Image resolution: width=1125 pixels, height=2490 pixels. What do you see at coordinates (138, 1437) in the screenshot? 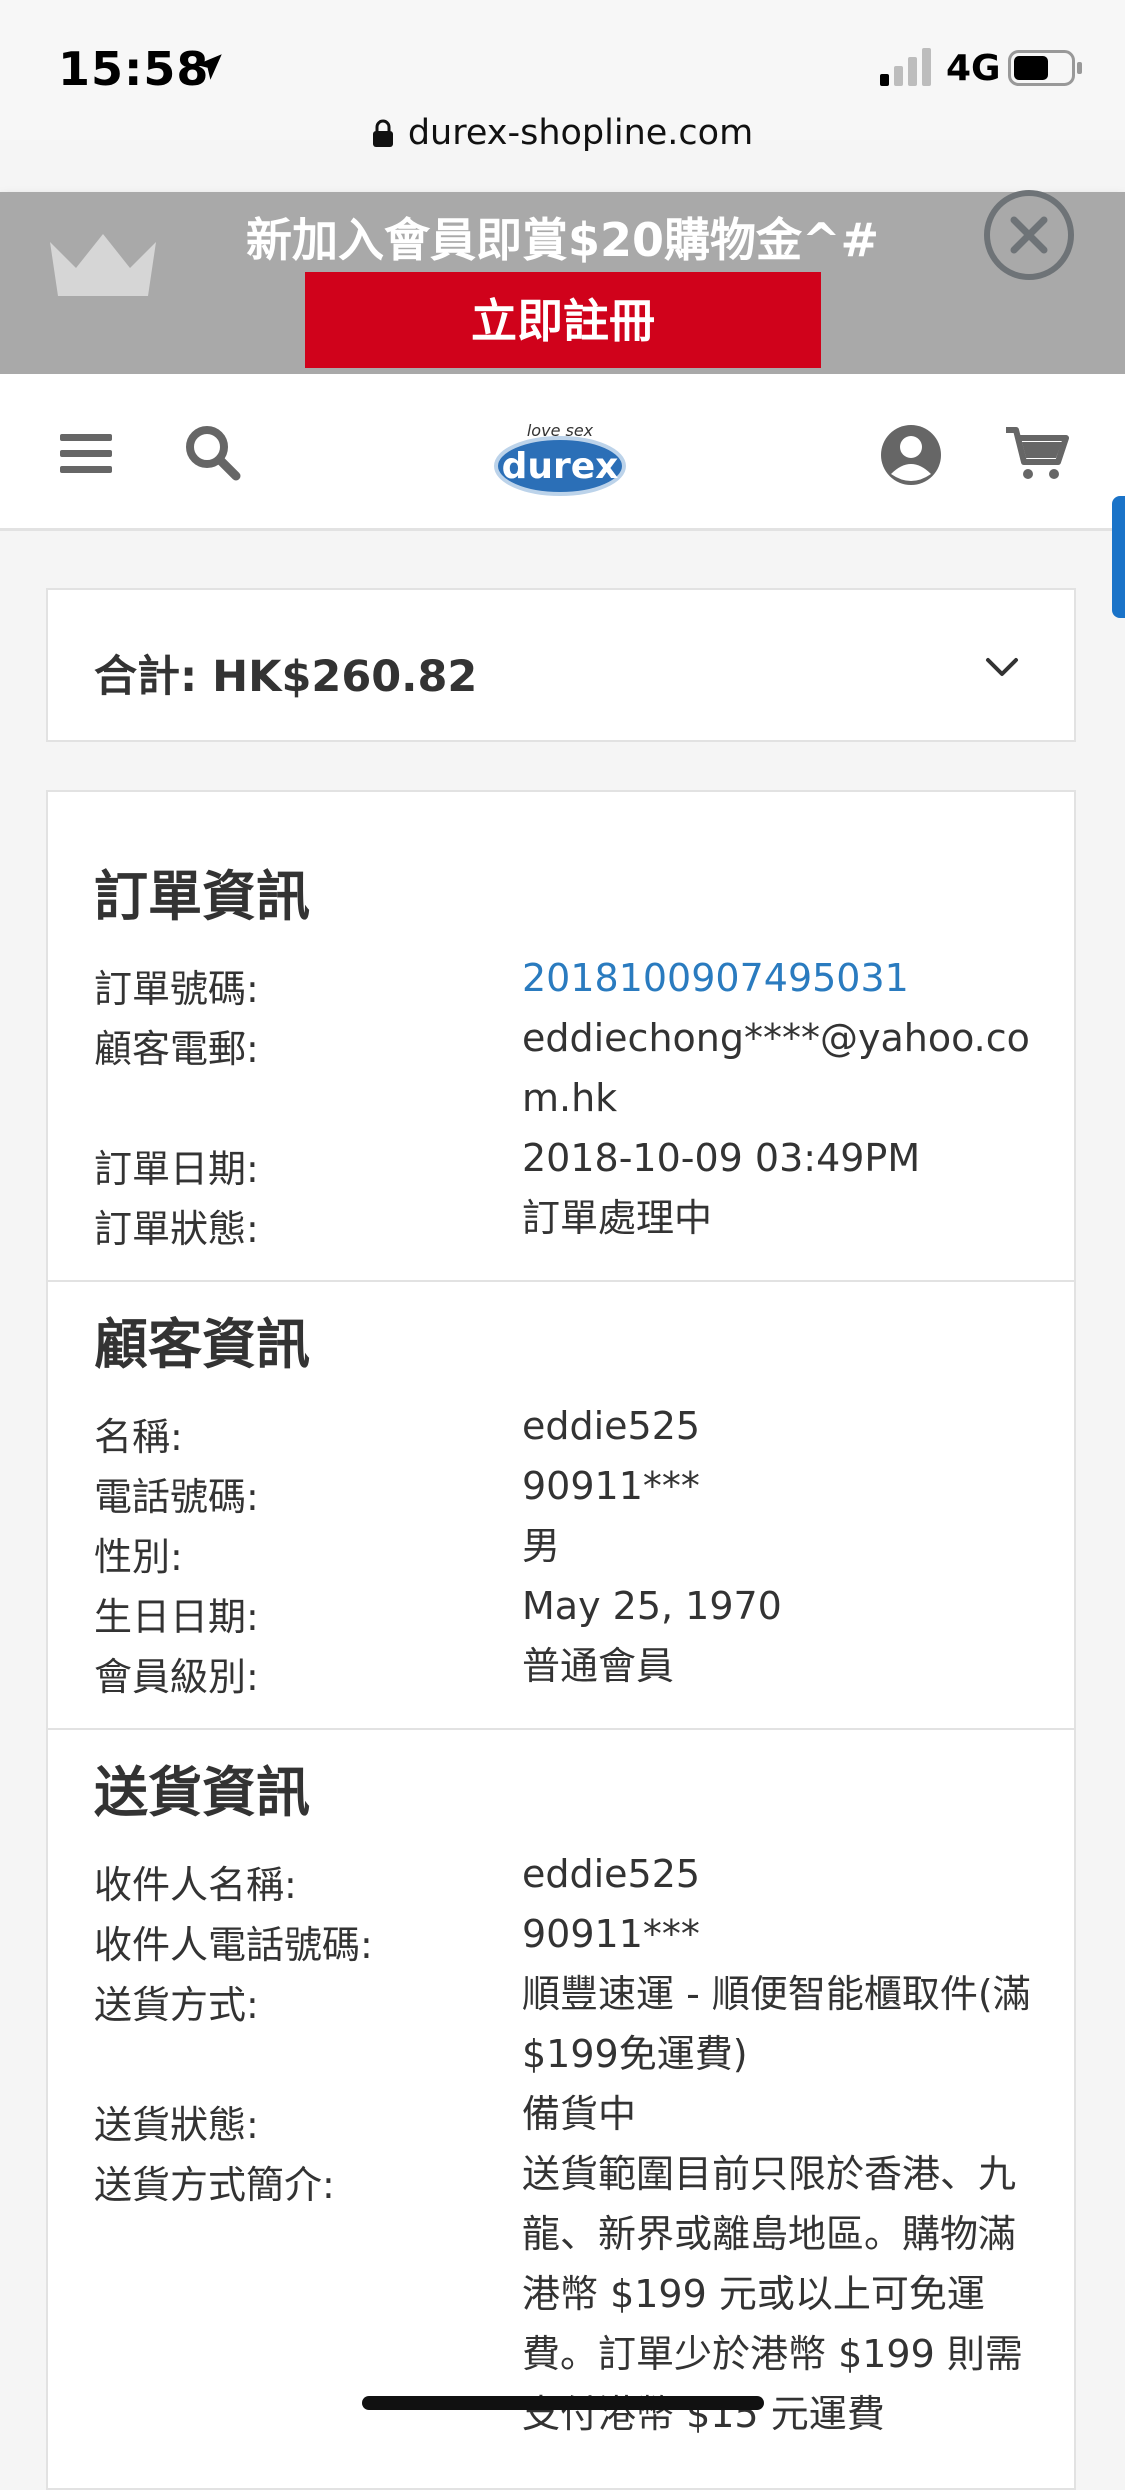
I see `customer-name-label: 名稱:` at bounding box center [138, 1437].